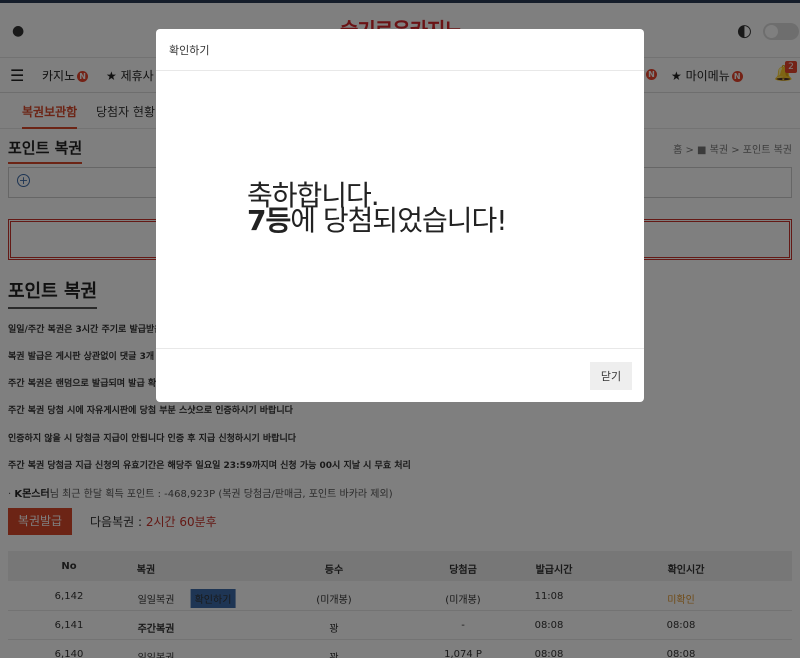 The width and height of the screenshot is (800, 658). I want to click on modal-title: 확인하기, so click(189, 50).